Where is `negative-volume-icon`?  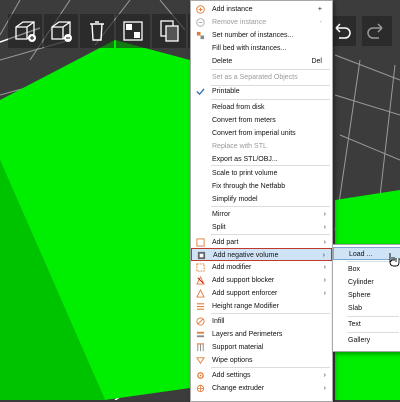 negative-volume-icon is located at coordinates (201, 255).